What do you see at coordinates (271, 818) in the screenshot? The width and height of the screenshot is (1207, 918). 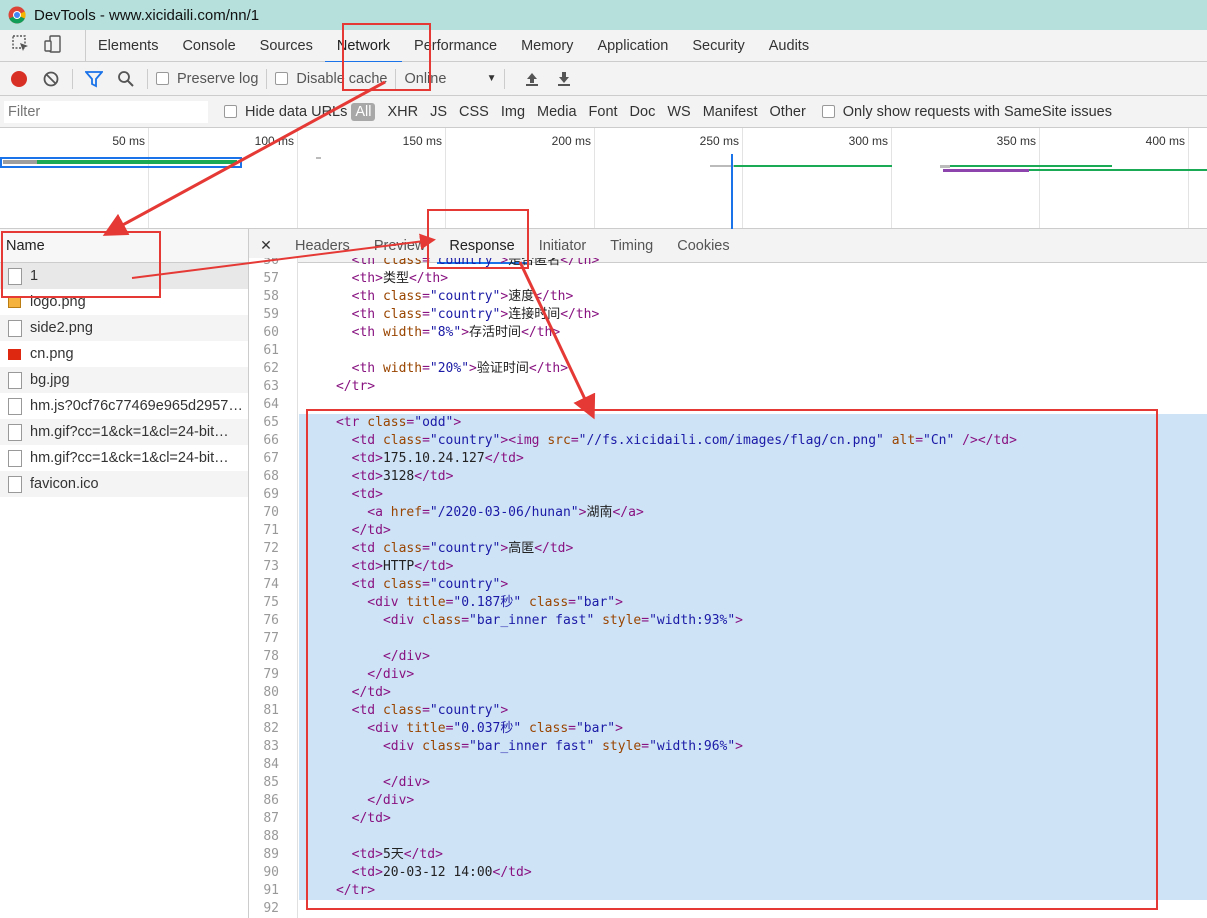 I see `line-number: 87` at bounding box center [271, 818].